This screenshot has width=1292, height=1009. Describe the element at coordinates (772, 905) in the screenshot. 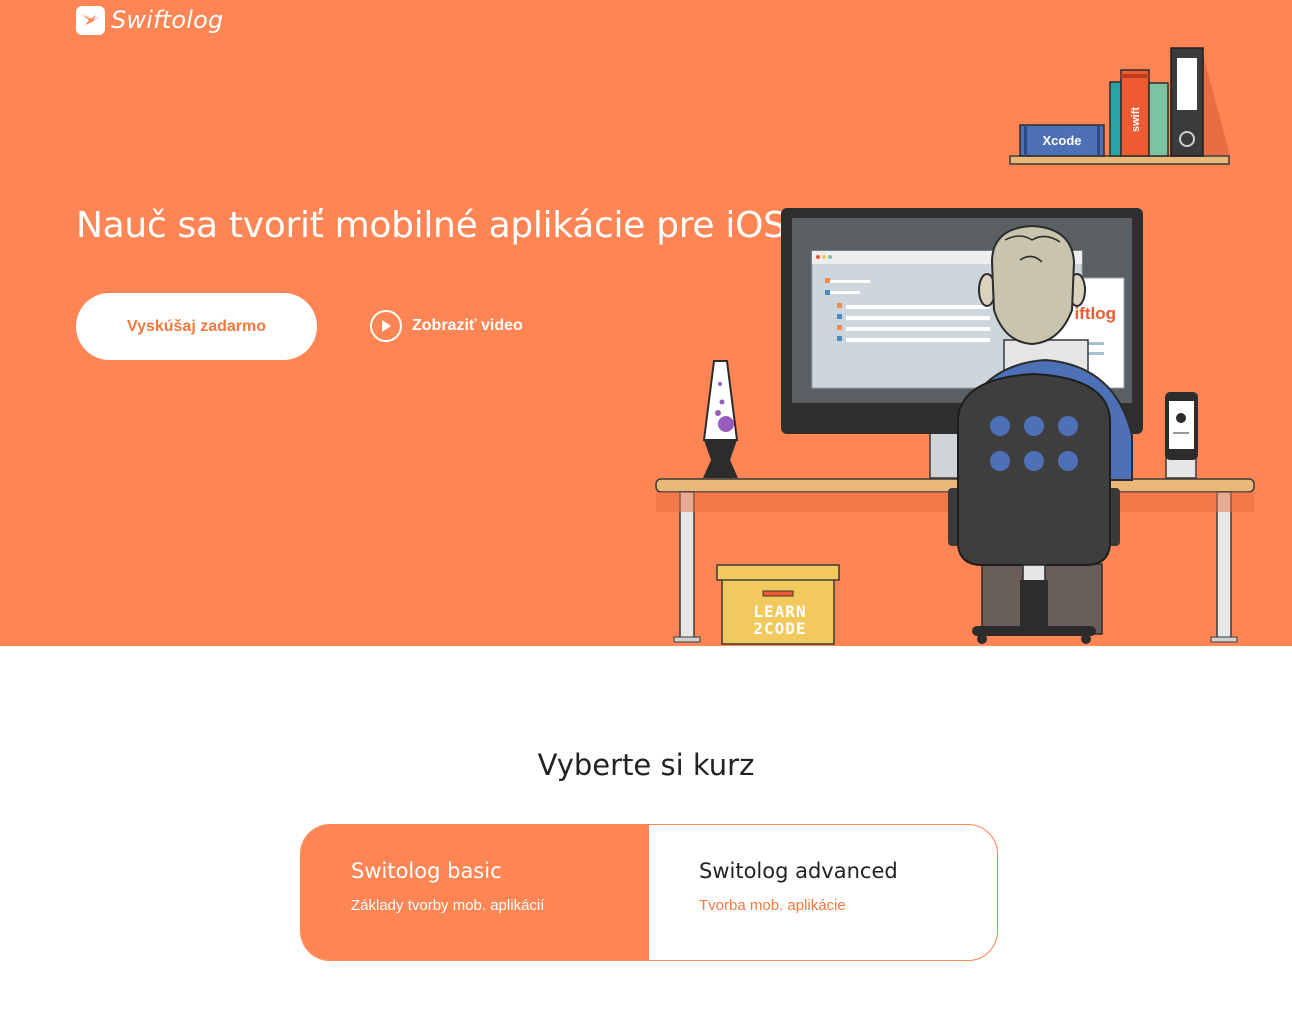

I see `course-description: Tvorba mob. aplikácie` at that location.